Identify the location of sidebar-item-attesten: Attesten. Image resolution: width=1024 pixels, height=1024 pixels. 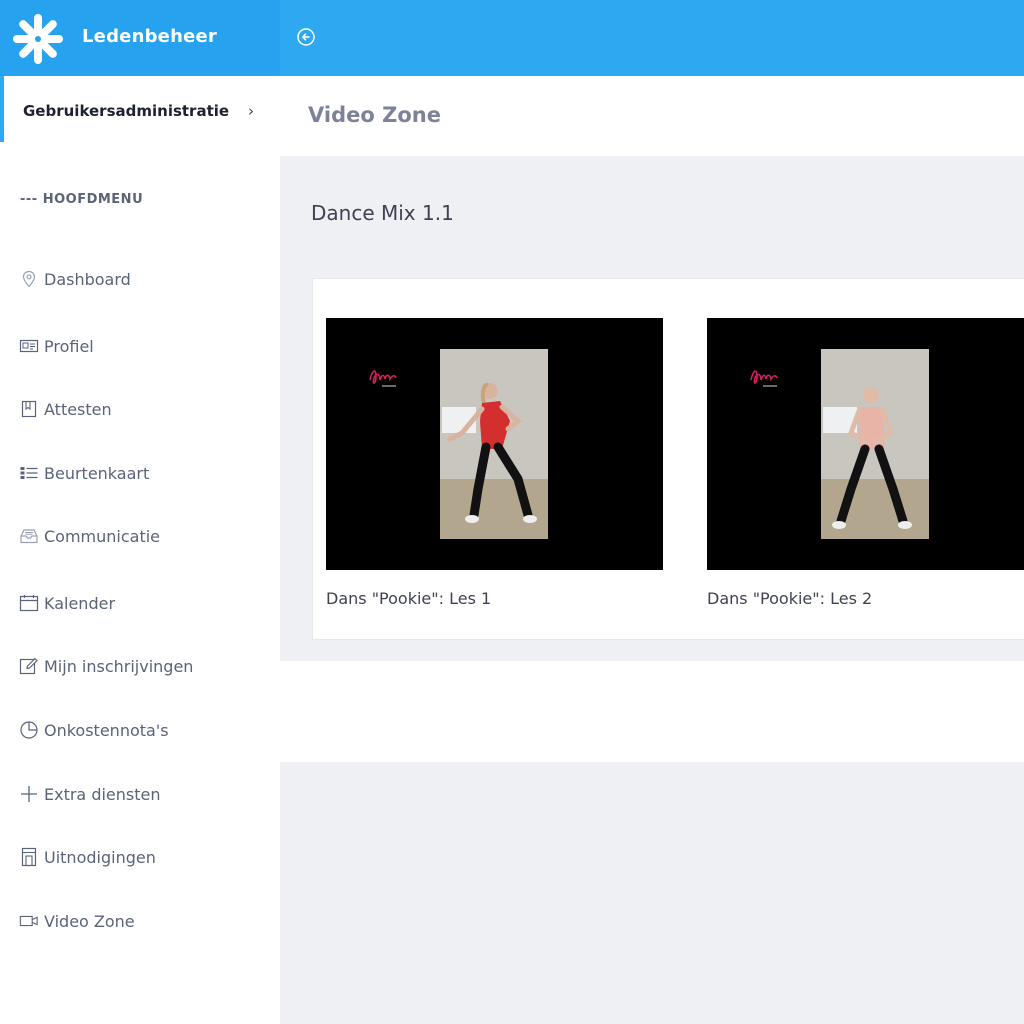
(140, 409).